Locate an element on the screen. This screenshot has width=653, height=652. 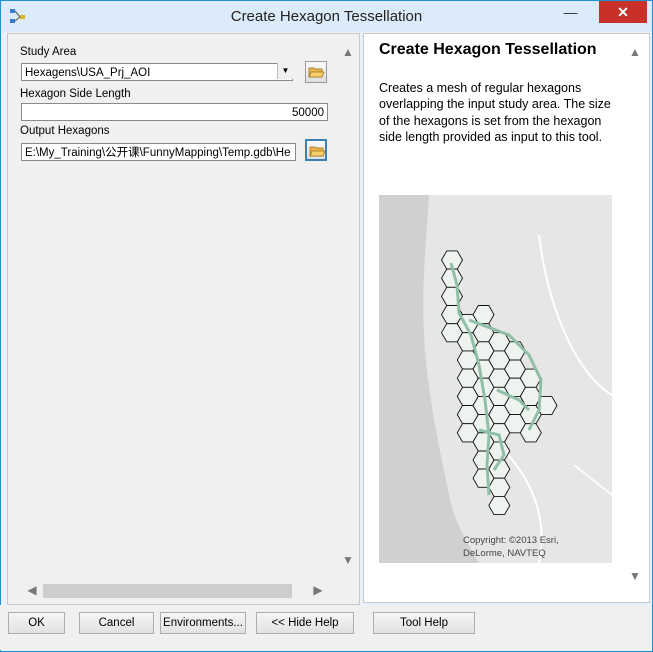
horizontal-scroll-thumb is located at coordinates (167, 591).